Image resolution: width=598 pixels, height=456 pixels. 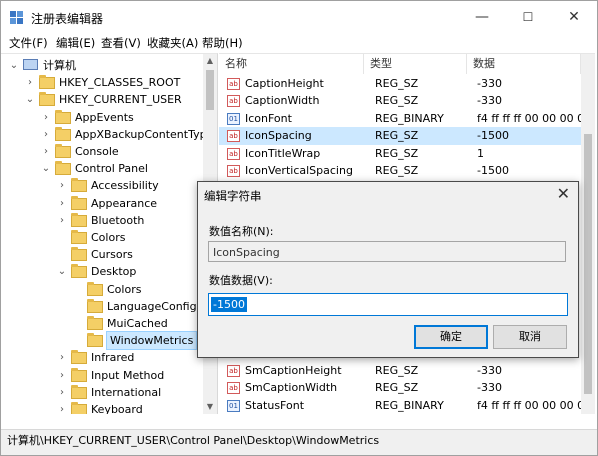 What do you see at coordinates (104, 117) in the screenshot?
I see `tree-node-label: AppEvents` at bounding box center [104, 117].